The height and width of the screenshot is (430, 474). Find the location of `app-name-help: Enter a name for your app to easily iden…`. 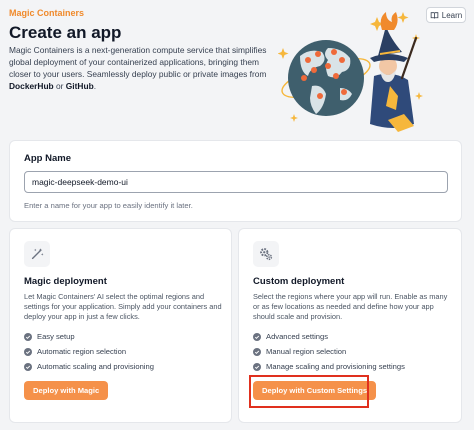

app-name-help: Enter a name for your app to easily iden… is located at coordinates (108, 205).